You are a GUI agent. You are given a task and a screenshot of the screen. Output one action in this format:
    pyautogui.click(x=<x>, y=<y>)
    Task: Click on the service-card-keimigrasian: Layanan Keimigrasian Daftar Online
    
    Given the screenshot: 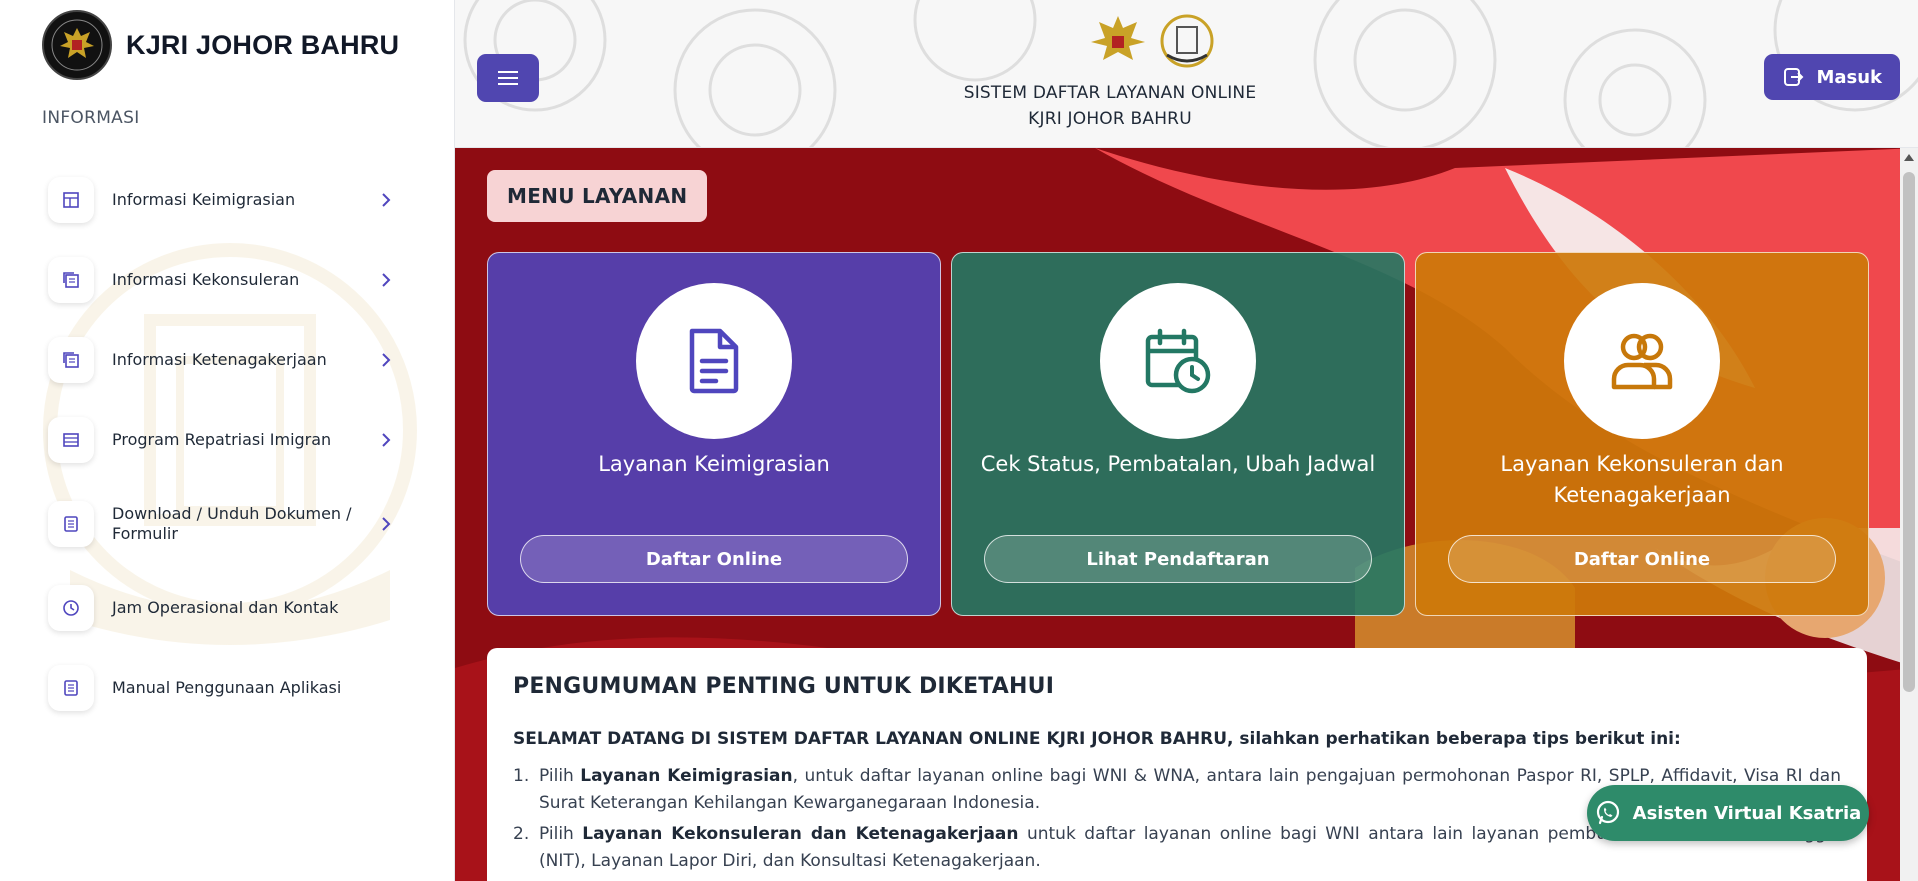 What is the action you would take?
    pyautogui.click(x=714, y=434)
    